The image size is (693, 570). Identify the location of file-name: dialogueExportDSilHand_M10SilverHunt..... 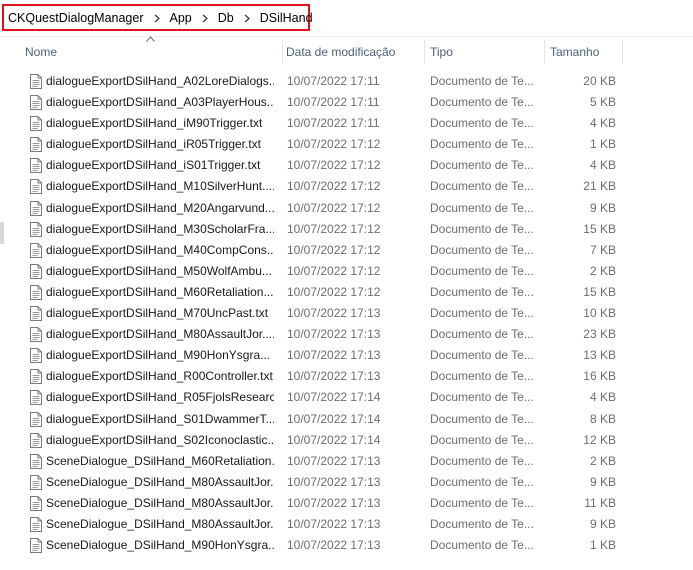
(160, 186).